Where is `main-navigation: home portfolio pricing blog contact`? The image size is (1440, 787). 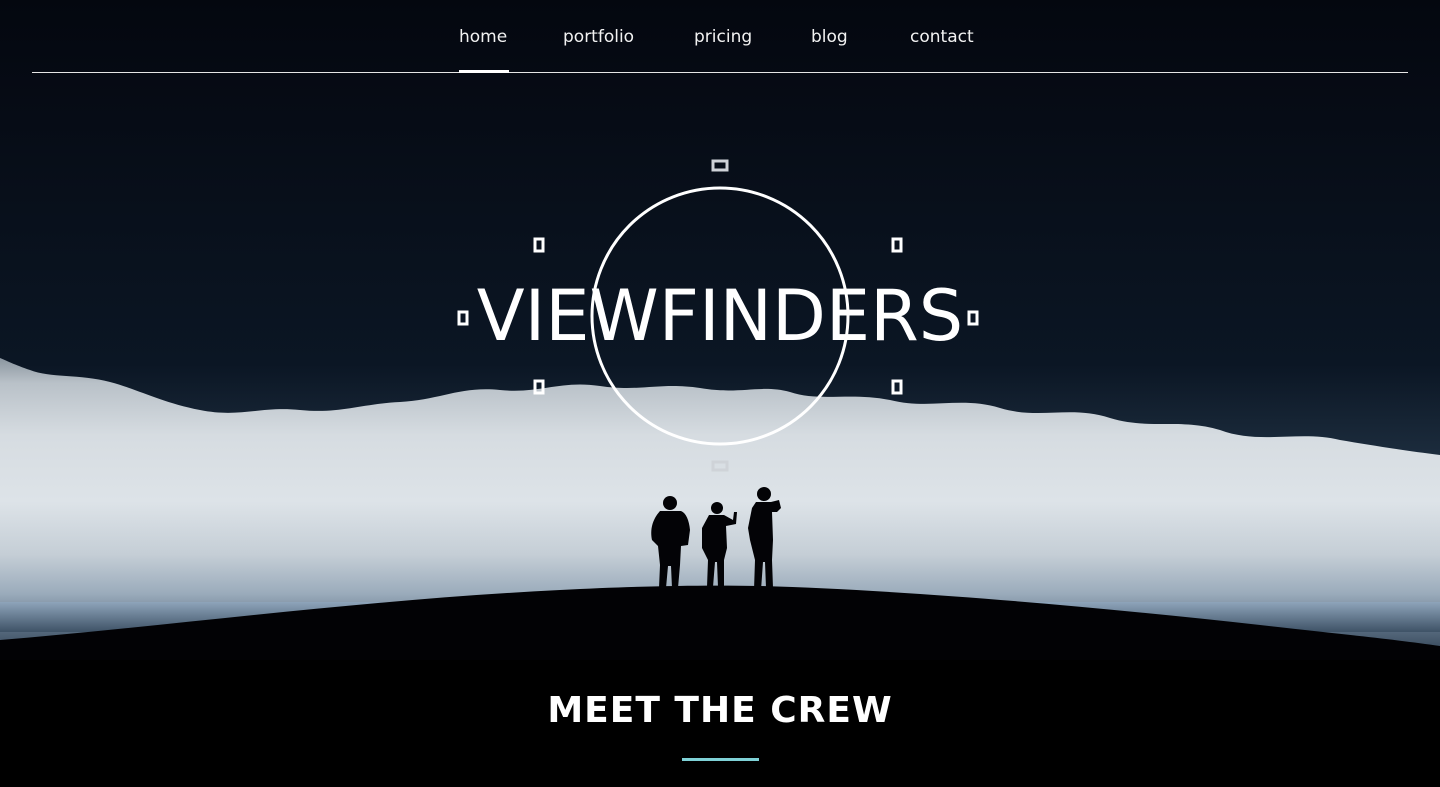 main-navigation: home portfolio pricing blog contact is located at coordinates (720, 36).